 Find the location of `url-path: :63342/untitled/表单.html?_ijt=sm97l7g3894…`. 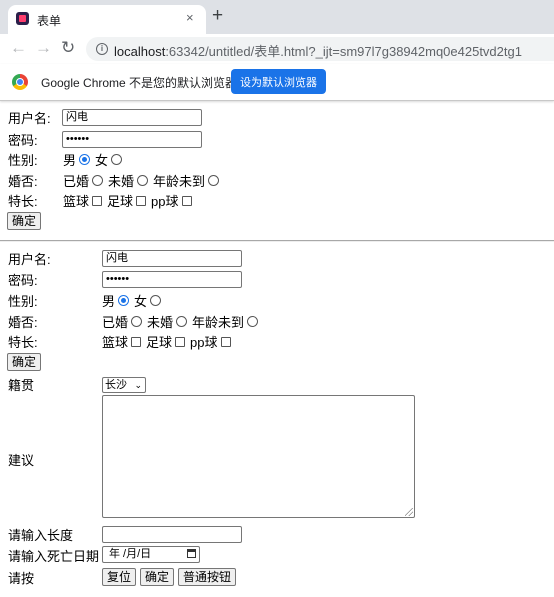

url-path: :63342/untitled/表单.html?_ijt=sm97l7g3894… is located at coordinates (343, 51).